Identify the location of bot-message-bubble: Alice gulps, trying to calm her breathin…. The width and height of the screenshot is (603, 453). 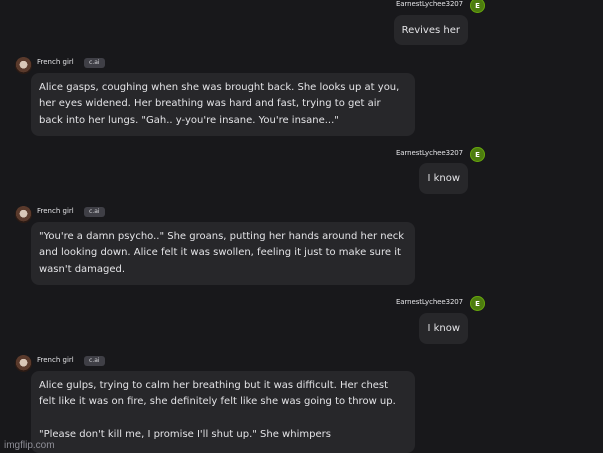
(223, 412).